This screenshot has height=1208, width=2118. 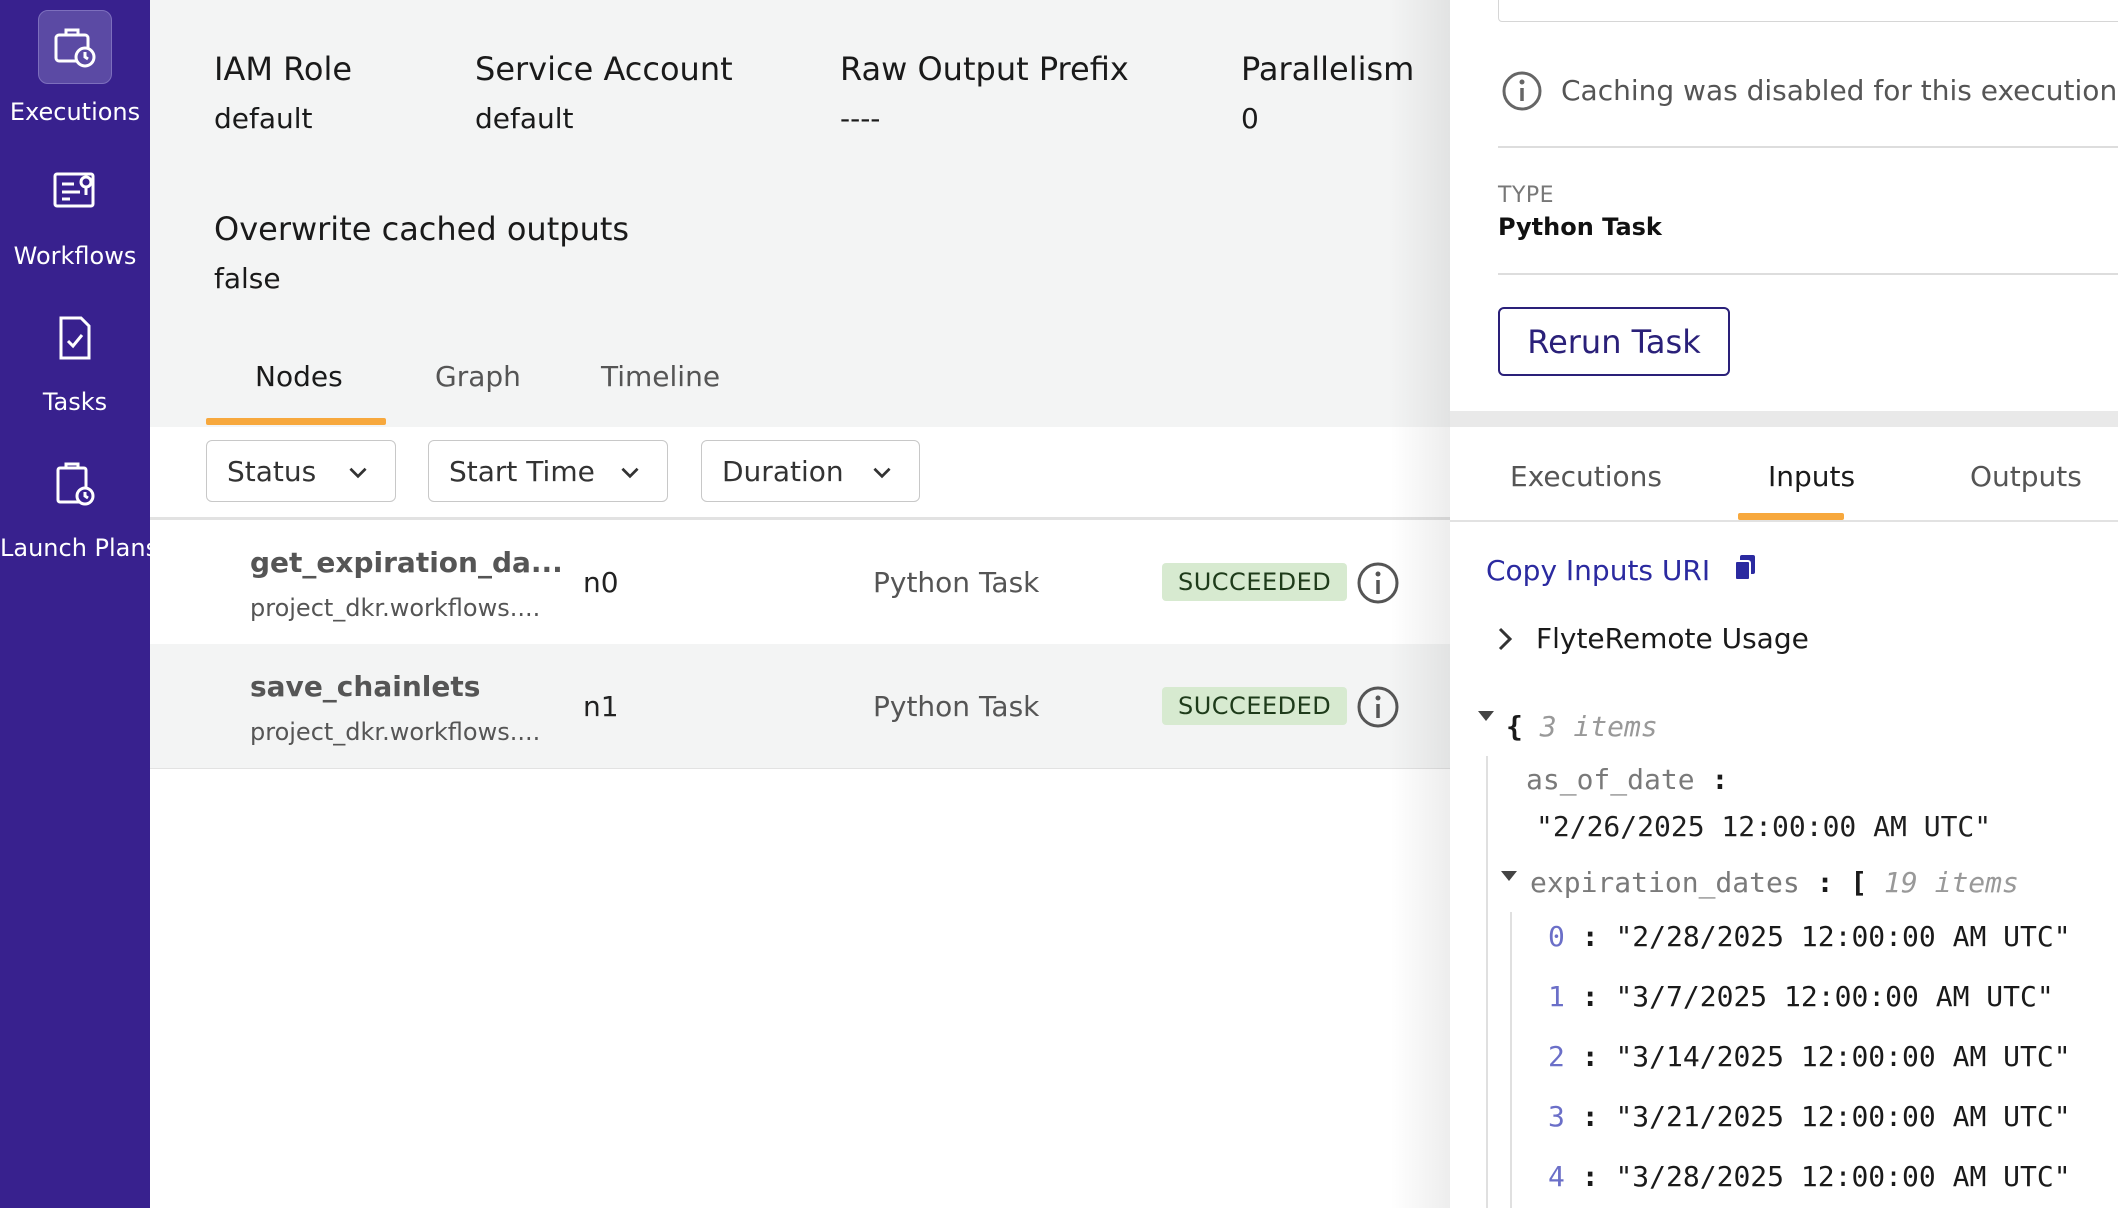 I want to click on overwrite-cache-label: Overwrite cached outputs, so click(x=422, y=229).